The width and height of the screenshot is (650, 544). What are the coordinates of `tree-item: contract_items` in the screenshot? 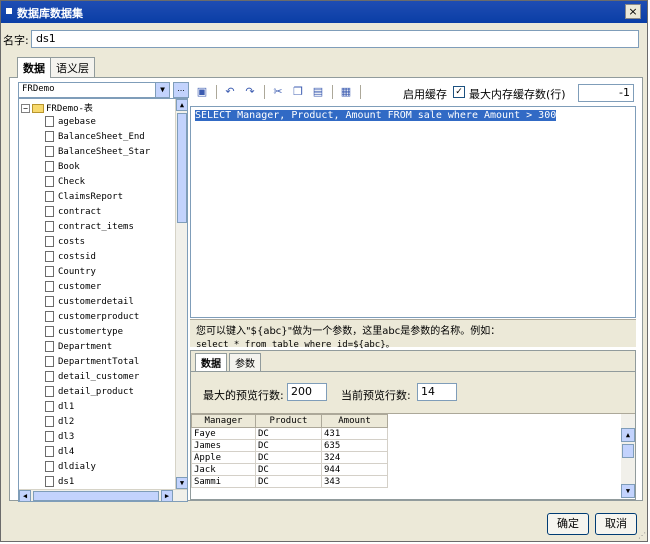 It's located at (97, 228).